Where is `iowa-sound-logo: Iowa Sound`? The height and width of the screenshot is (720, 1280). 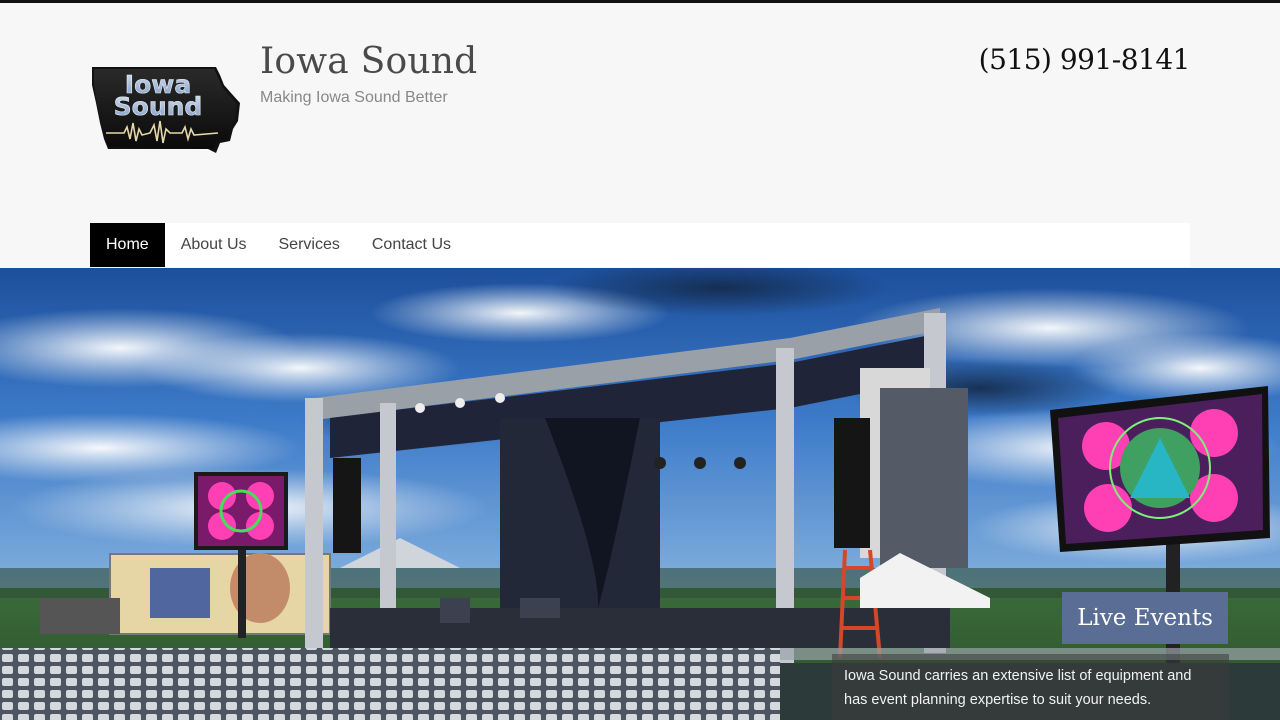 iowa-sound-logo: Iowa Sound is located at coordinates (166, 110).